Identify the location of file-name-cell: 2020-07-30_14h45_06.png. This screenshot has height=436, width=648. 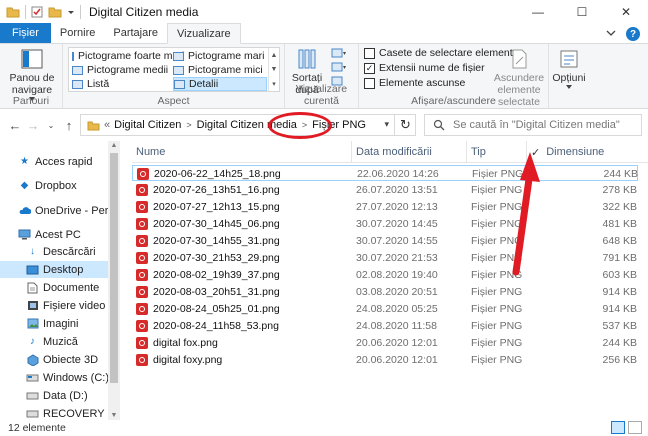
(244, 224).